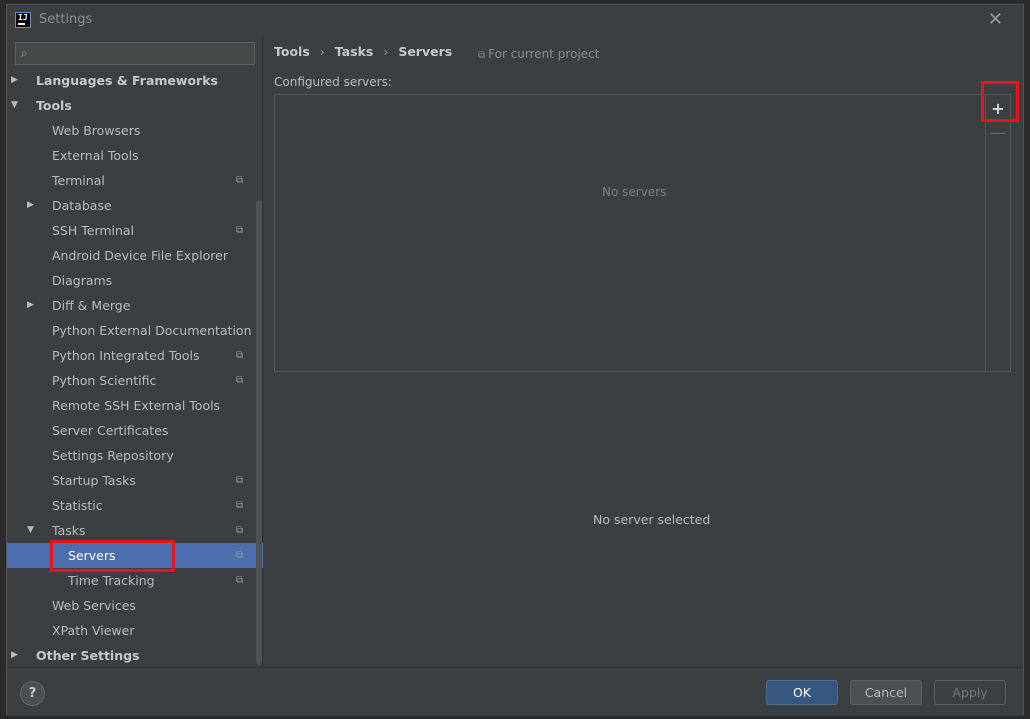 Image resolution: width=1030 pixels, height=719 pixels. What do you see at coordinates (652, 519) in the screenshot?
I see `no-server-selected-text: No server selected` at bounding box center [652, 519].